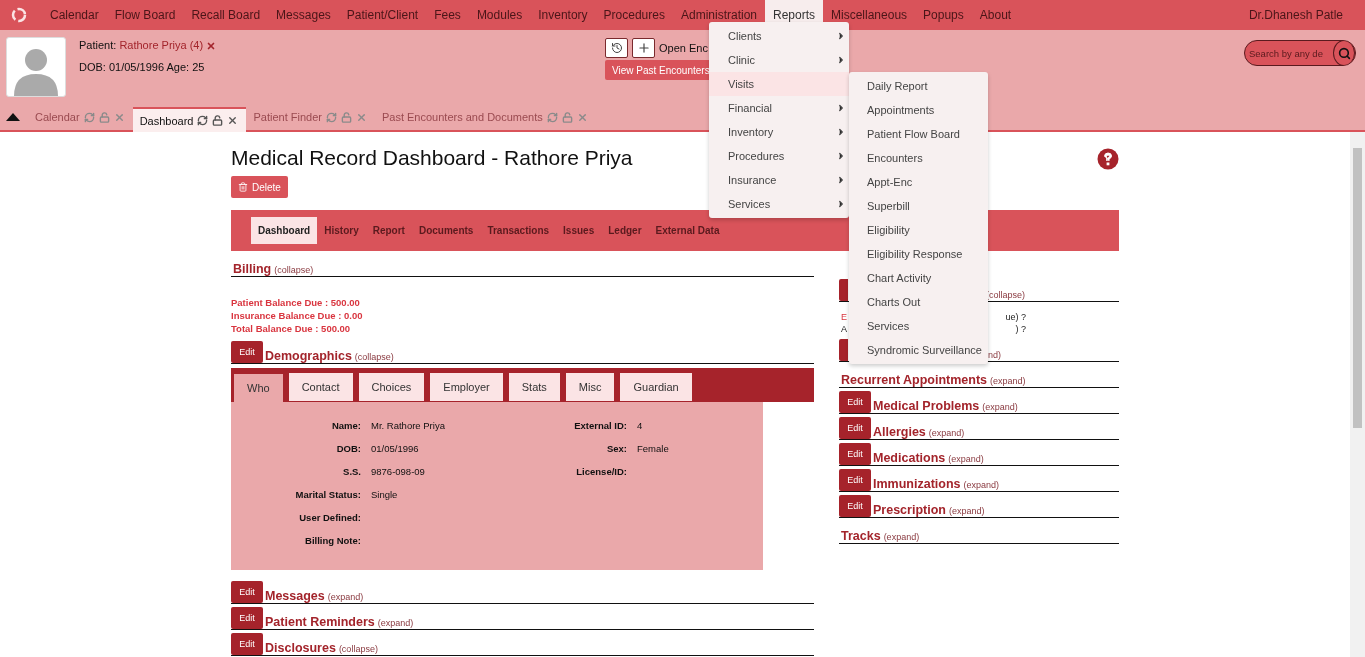  Describe the element at coordinates (918, 350) in the screenshot. I see `menu-option: Syndromic Surveillance` at that location.